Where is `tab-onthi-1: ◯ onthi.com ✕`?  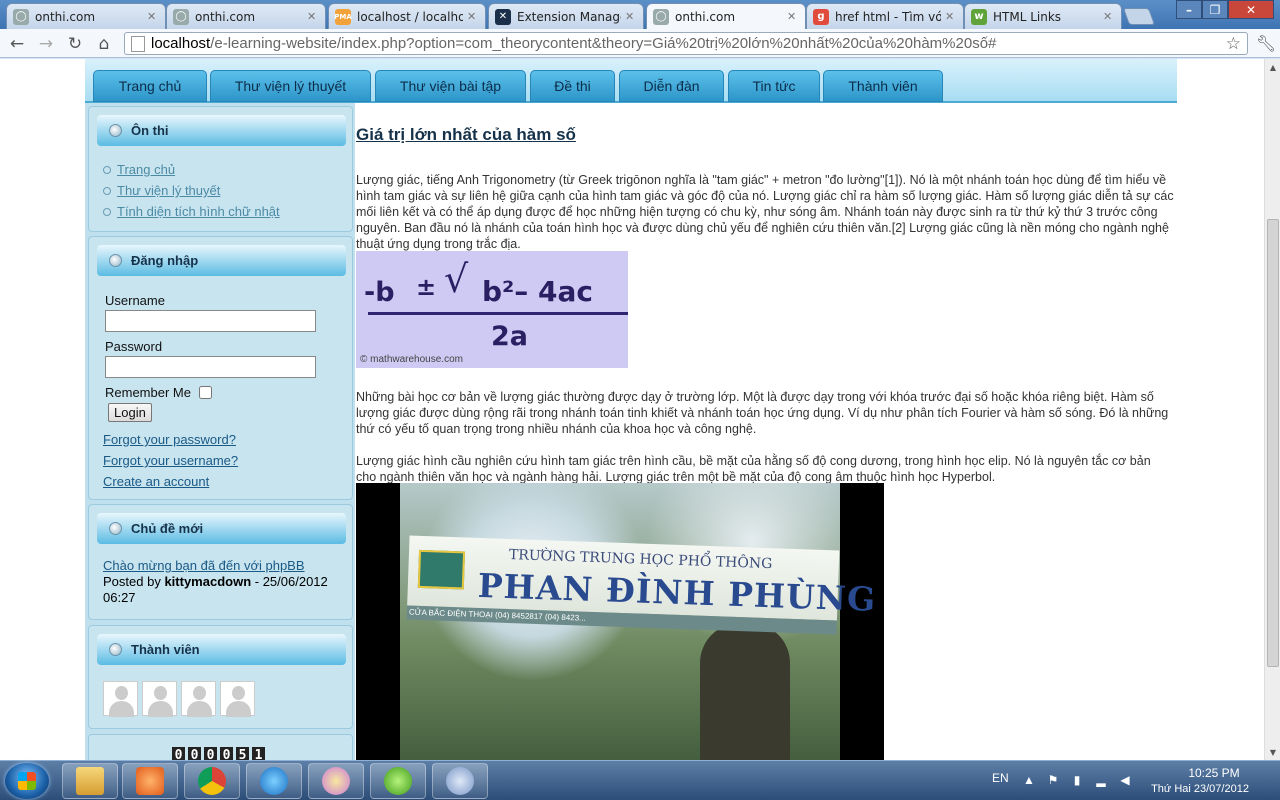
tab-onthi-1: ◯ onthi.com ✕ is located at coordinates (86, 16).